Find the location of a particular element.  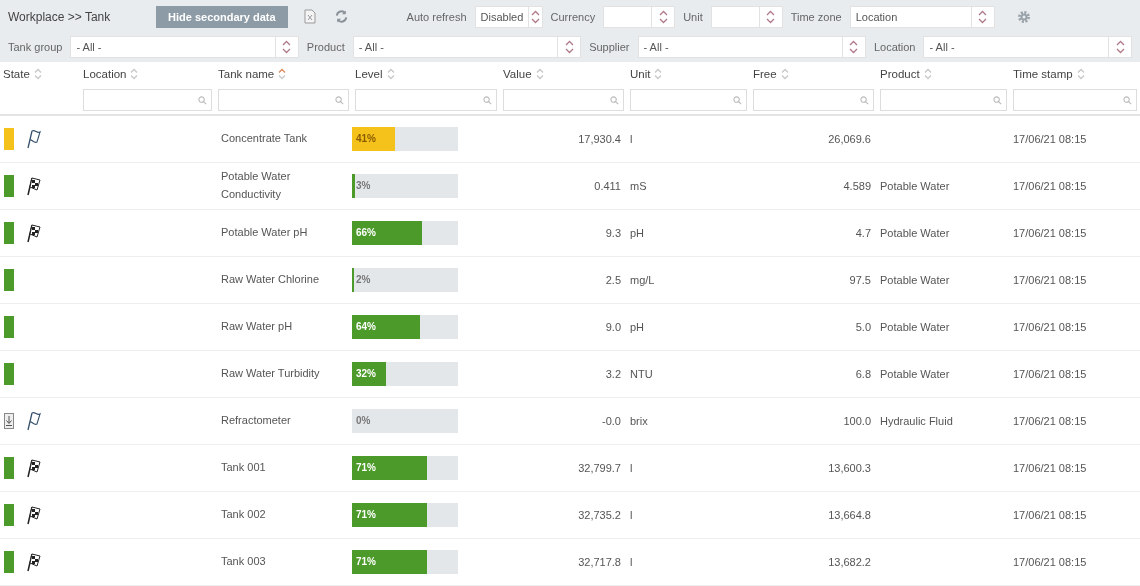

tank-name: Raw Water Chlorine is located at coordinates (270, 280).